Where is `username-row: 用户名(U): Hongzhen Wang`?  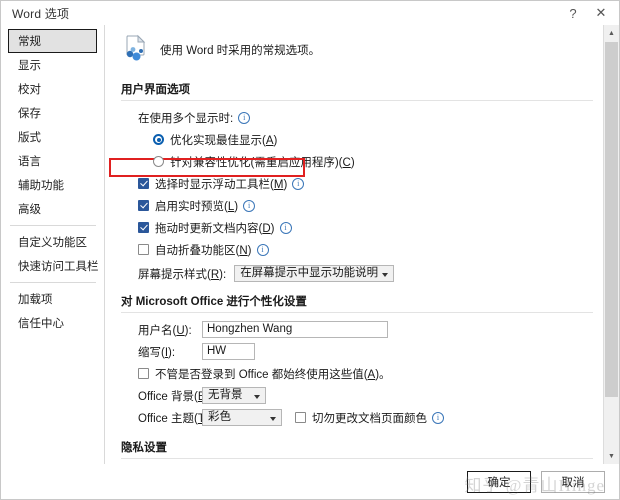 username-row: 用户名(U): Hongzhen Wang is located at coordinates (365, 329).